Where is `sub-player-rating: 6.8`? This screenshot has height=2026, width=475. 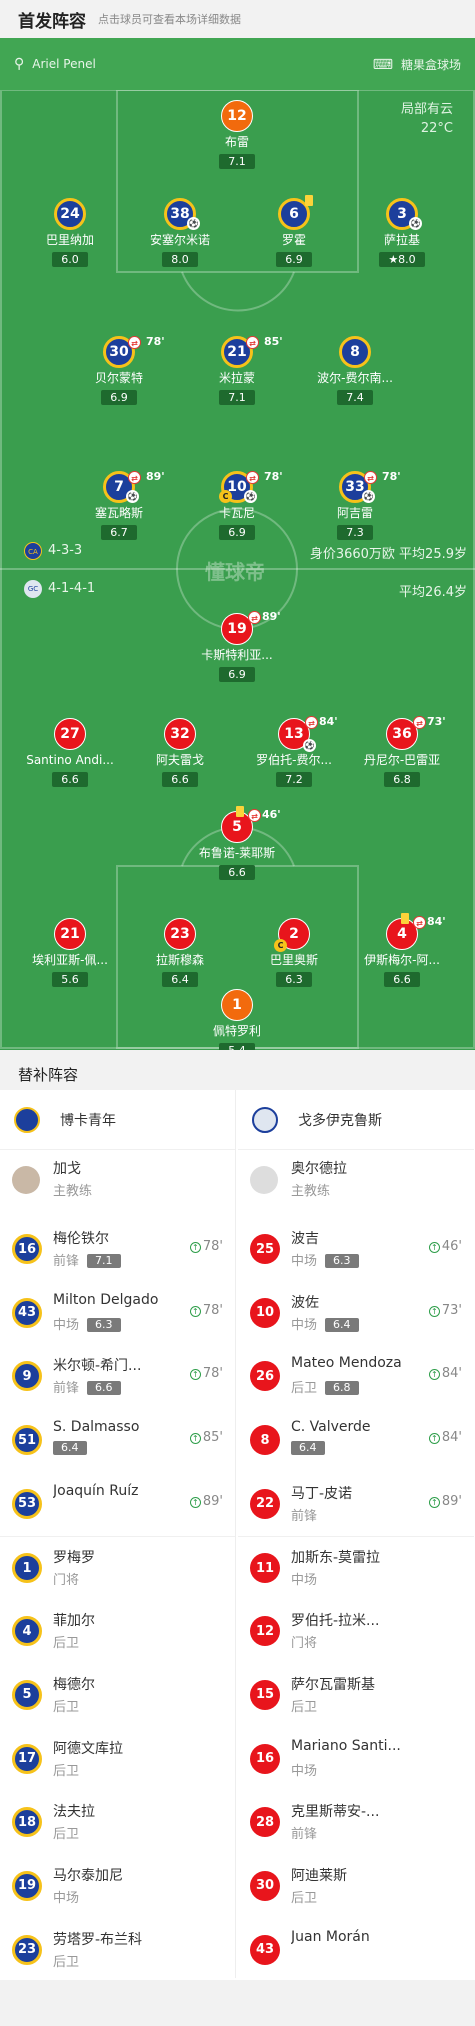 sub-player-rating: 6.8 is located at coordinates (342, 1388).